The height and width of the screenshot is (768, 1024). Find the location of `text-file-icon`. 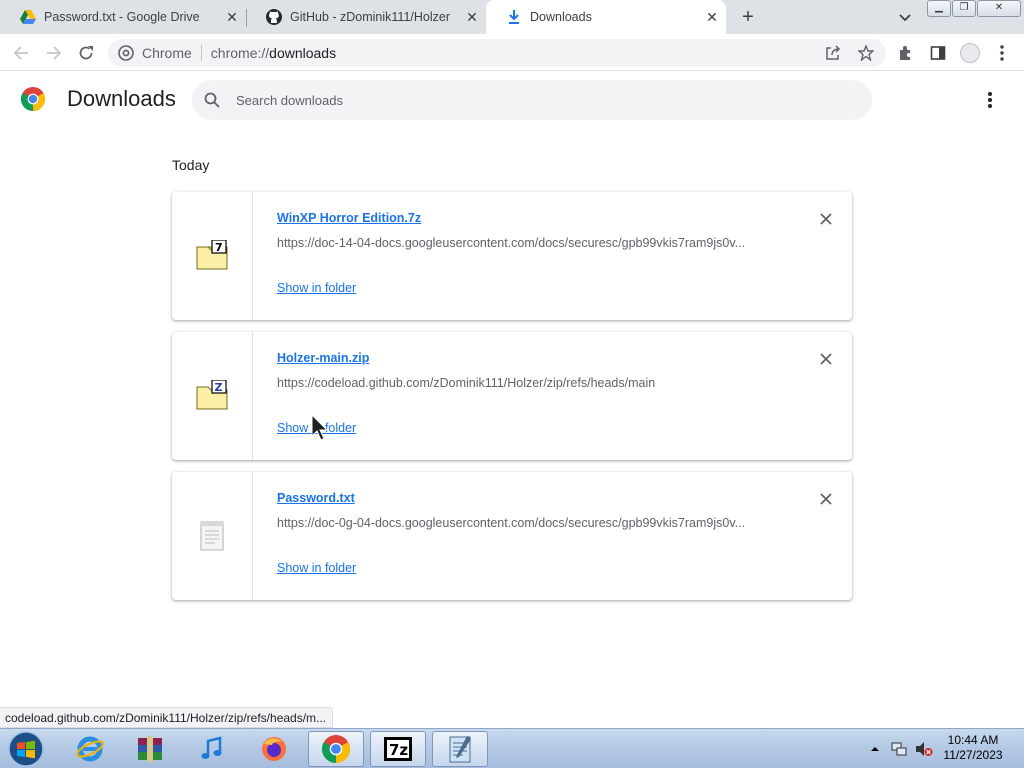

text-file-icon is located at coordinates (212, 536).